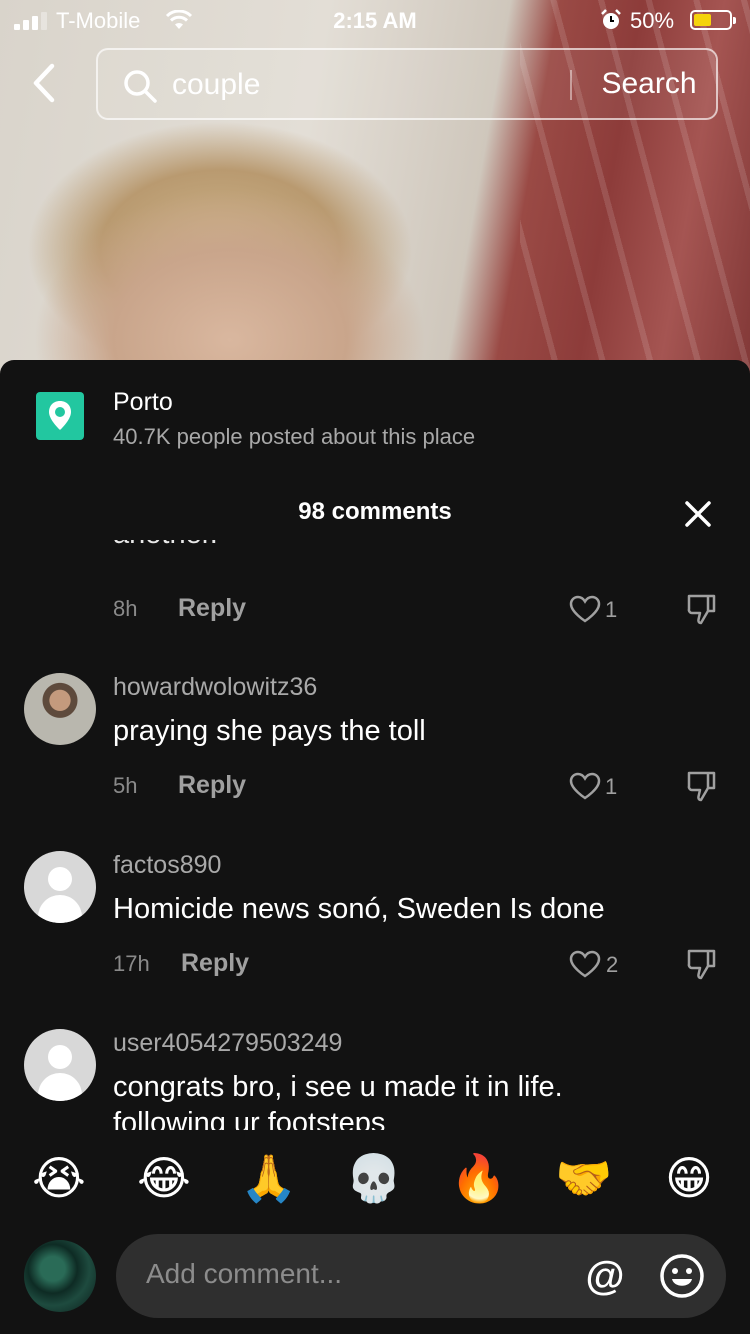 The image size is (750, 1334). I want to click on comment-text-overflow: following ur footsteps, so click(249, 1118).